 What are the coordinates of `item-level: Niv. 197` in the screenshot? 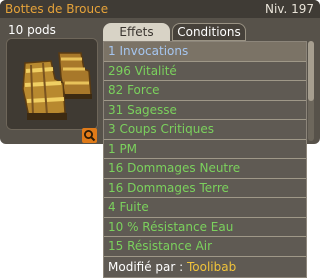 It's located at (289, 9).